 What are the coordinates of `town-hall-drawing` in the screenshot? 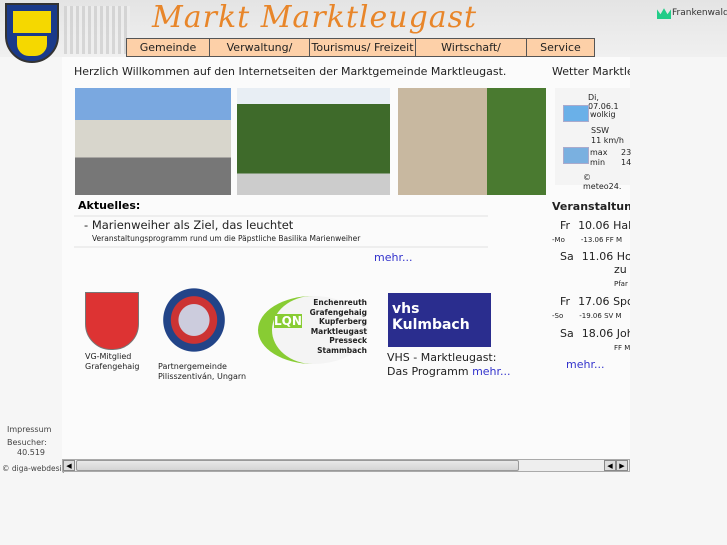 It's located at (97, 30).